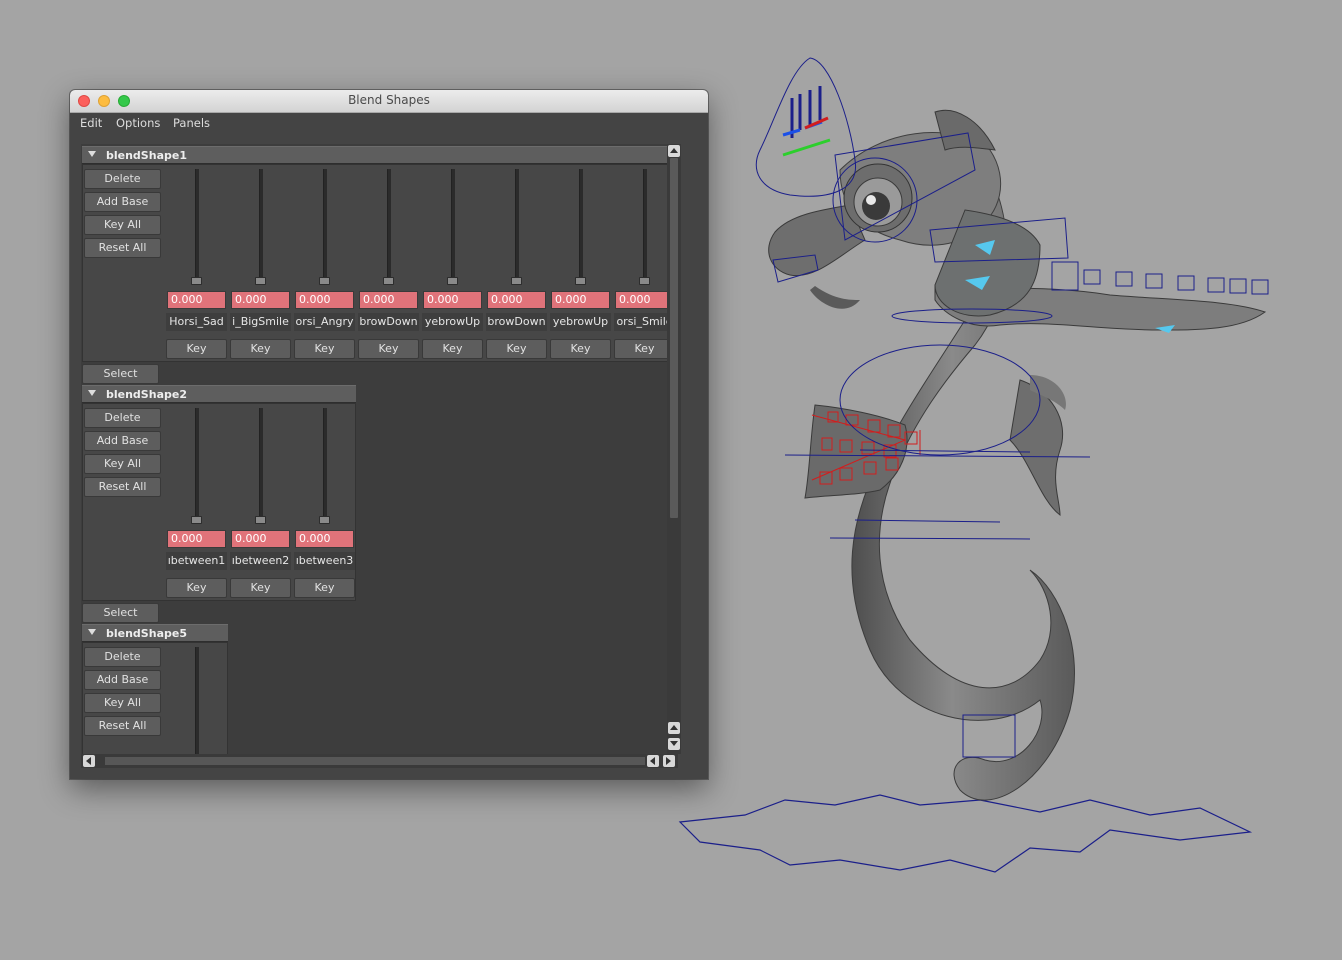 This screenshot has height=960, width=1342. I want to click on scroll-down-icon, so click(674, 744).